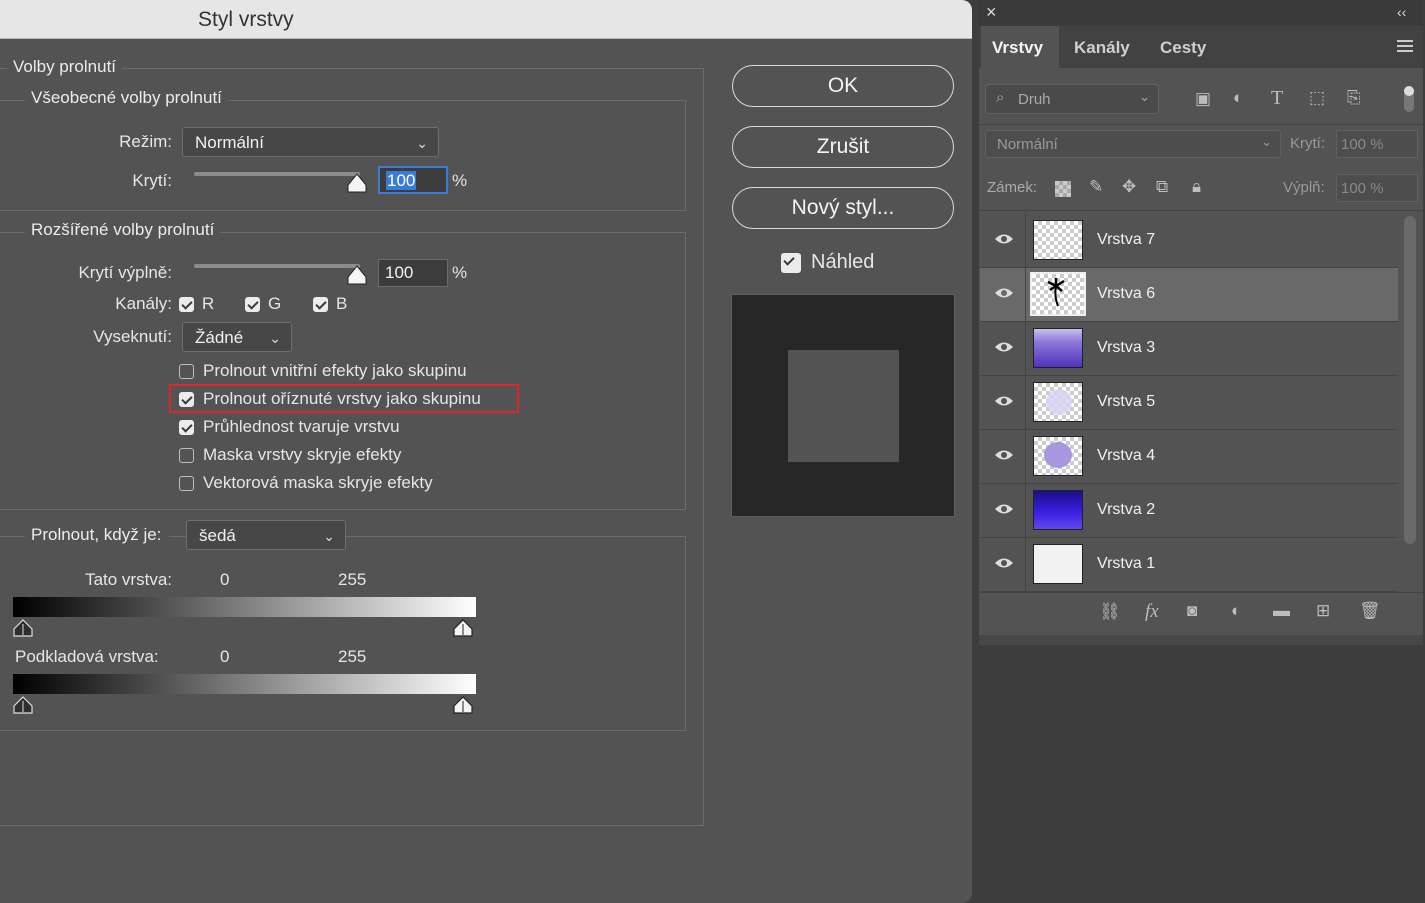  I want to click on blend-clipped-layers-checkbox, so click(186, 399).